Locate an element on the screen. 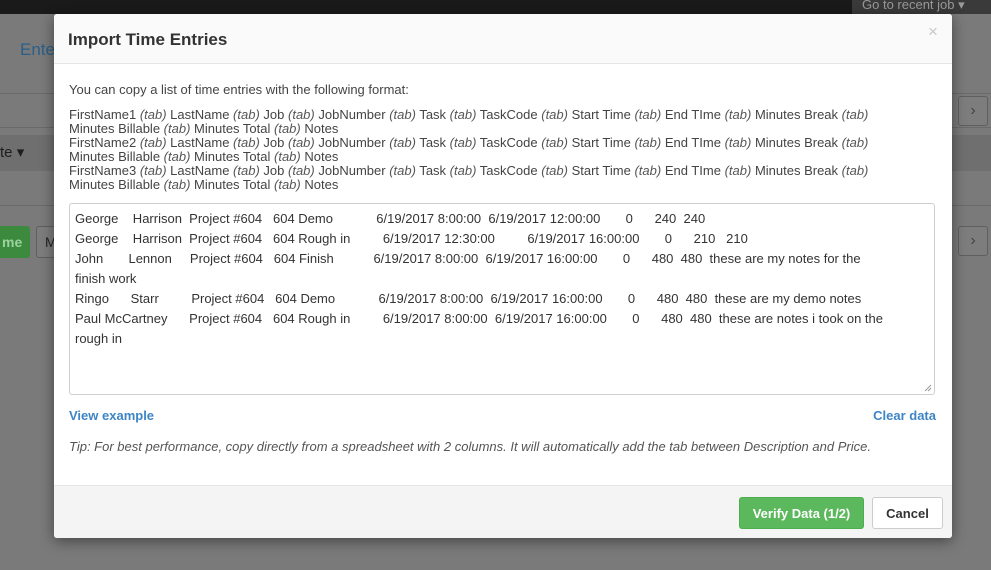  page-title: Ente is located at coordinates (37, 49).